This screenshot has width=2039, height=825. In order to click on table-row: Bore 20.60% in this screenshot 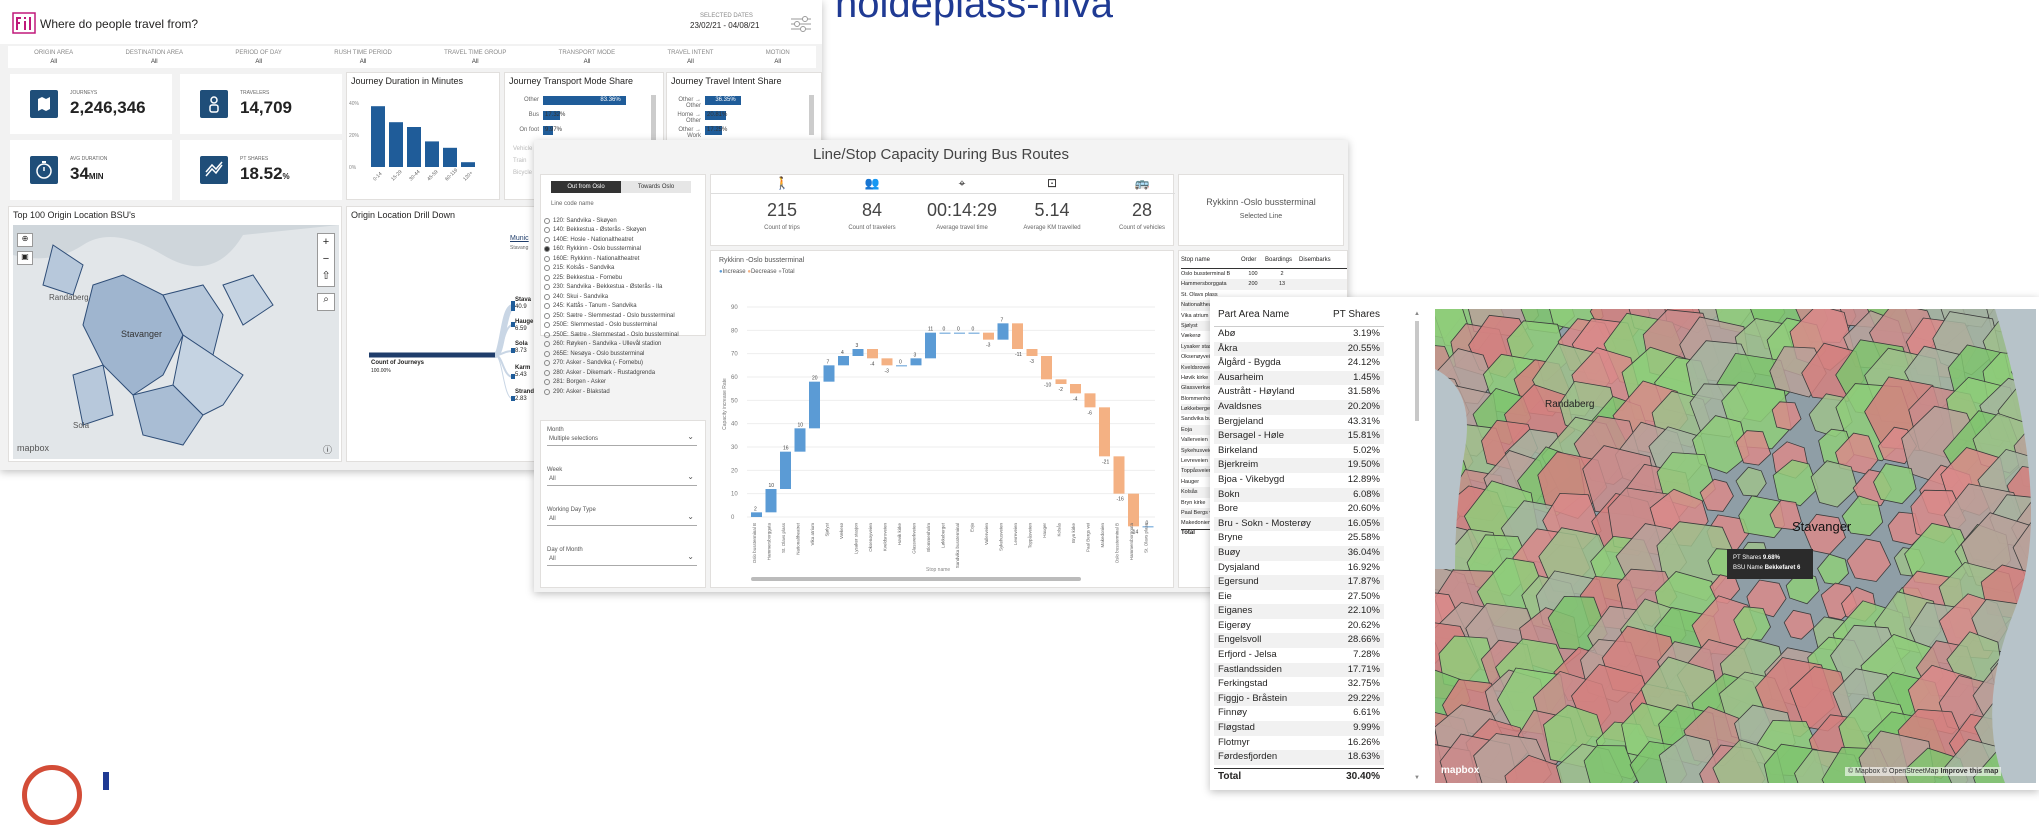, I will do `click(1299, 509)`.